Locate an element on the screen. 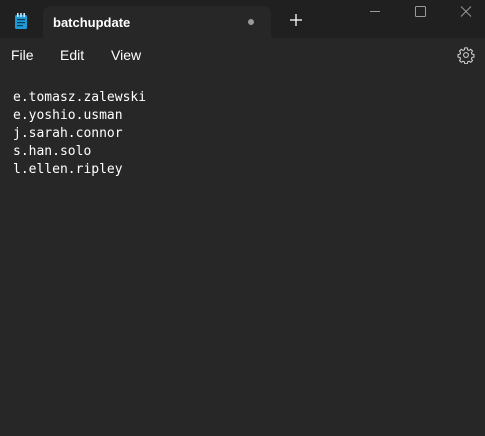  menu-file: File is located at coordinates (22, 55).